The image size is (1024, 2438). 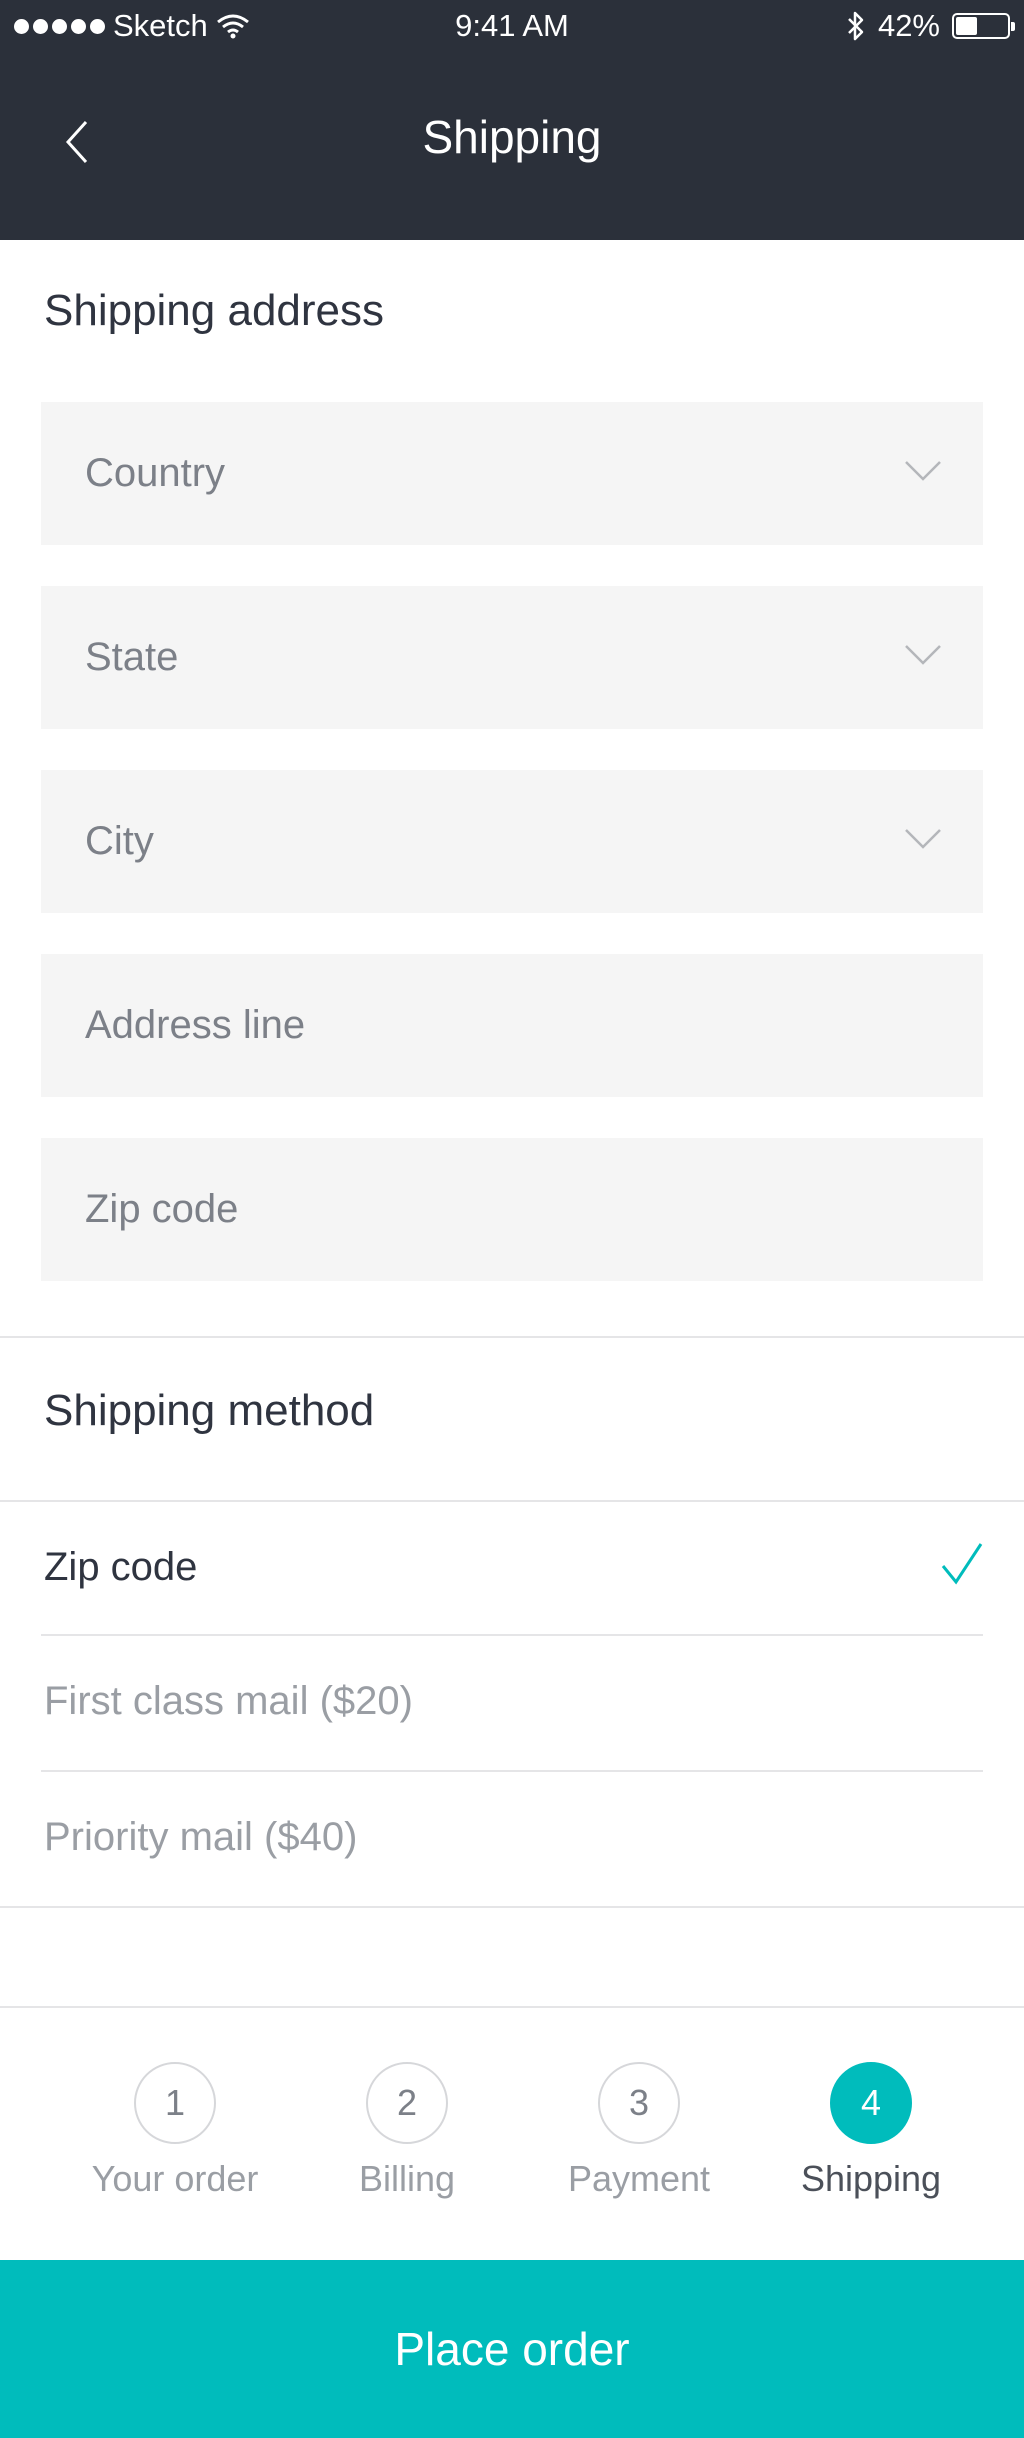 I want to click on shipping-option-zip-code: Zip code, so click(x=514, y=1567).